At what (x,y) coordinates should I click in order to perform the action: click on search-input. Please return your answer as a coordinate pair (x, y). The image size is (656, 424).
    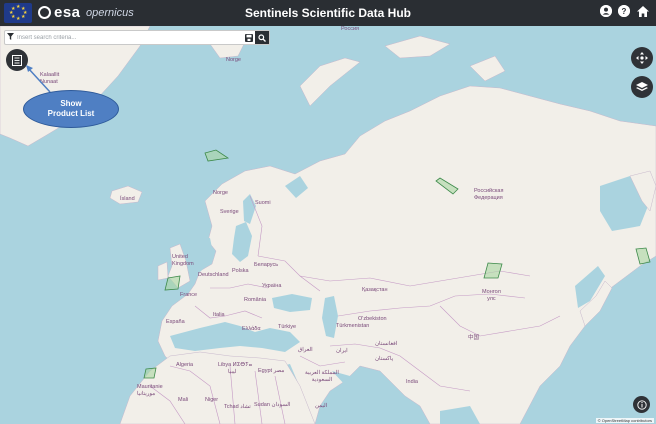
    Looking at the image, I should click on (129, 37).